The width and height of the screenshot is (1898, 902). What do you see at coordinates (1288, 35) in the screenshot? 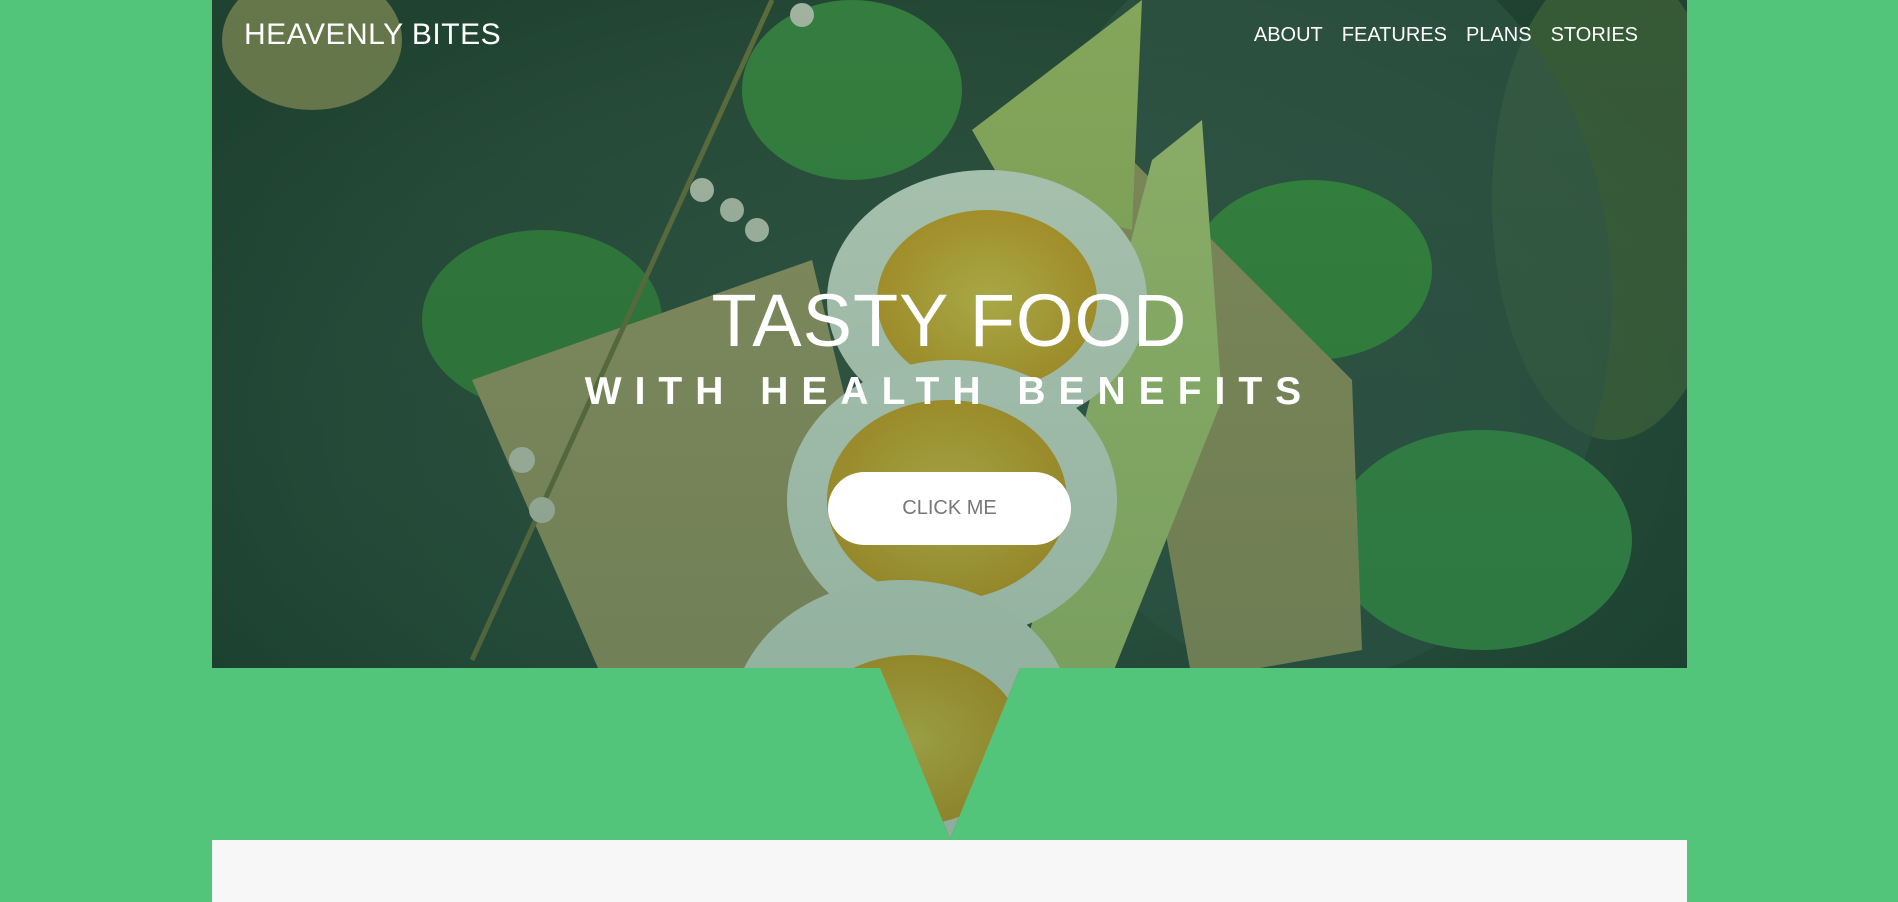
I see `nav-link-about: ABOUT` at bounding box center [1288, 35].